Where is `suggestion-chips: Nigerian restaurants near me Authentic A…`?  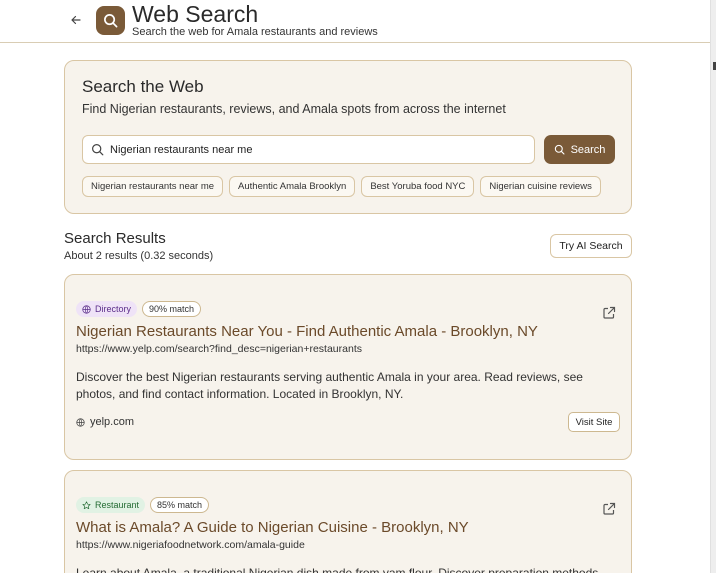
suggestion-chips: Nigerian restaurants near me Authentic A… is located at coordinates (341, 186).